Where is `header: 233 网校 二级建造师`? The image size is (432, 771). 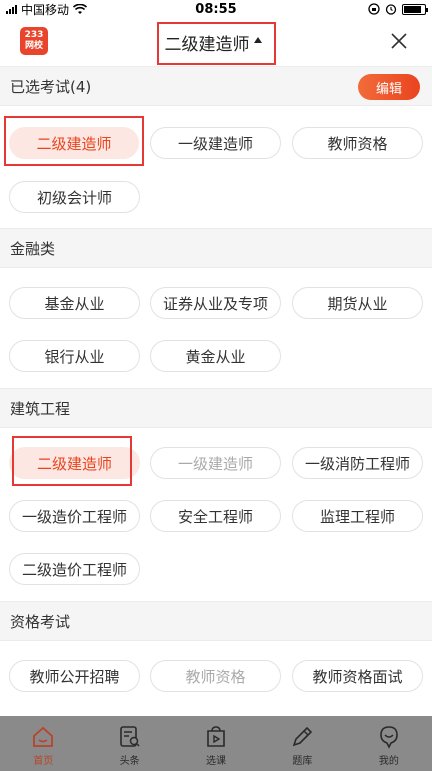
header: 233 网校 二级建造师 is located at coordinates (216, 42).